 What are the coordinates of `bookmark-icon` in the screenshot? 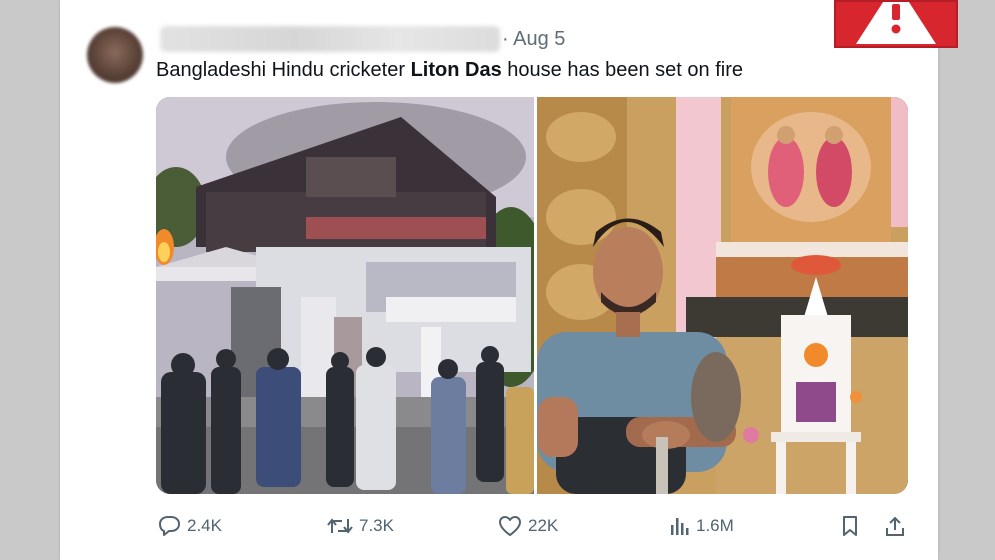 It's located at (850, 526).